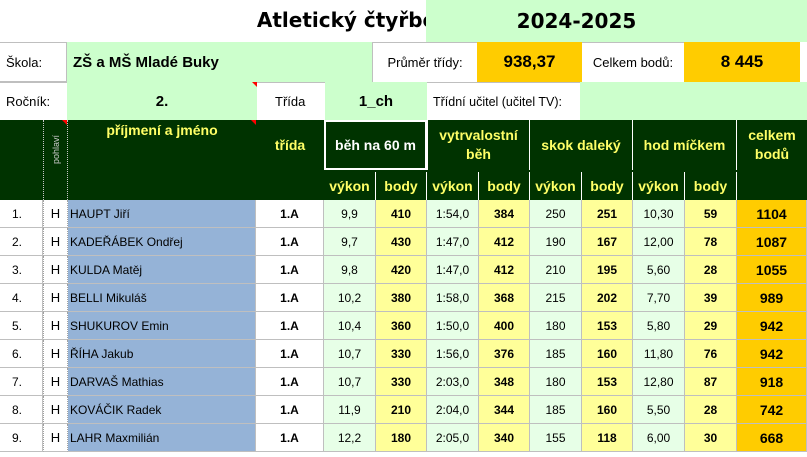  Describe the element at coordinates (162, 326) in the screenshot. I see `name-cell: SHUKUROV Emin` at that location.